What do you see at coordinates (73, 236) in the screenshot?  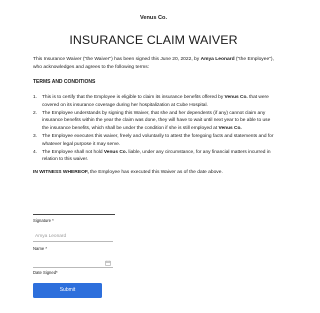 I see `name-field: Amya Leonard` at bounding box center [73, 236].